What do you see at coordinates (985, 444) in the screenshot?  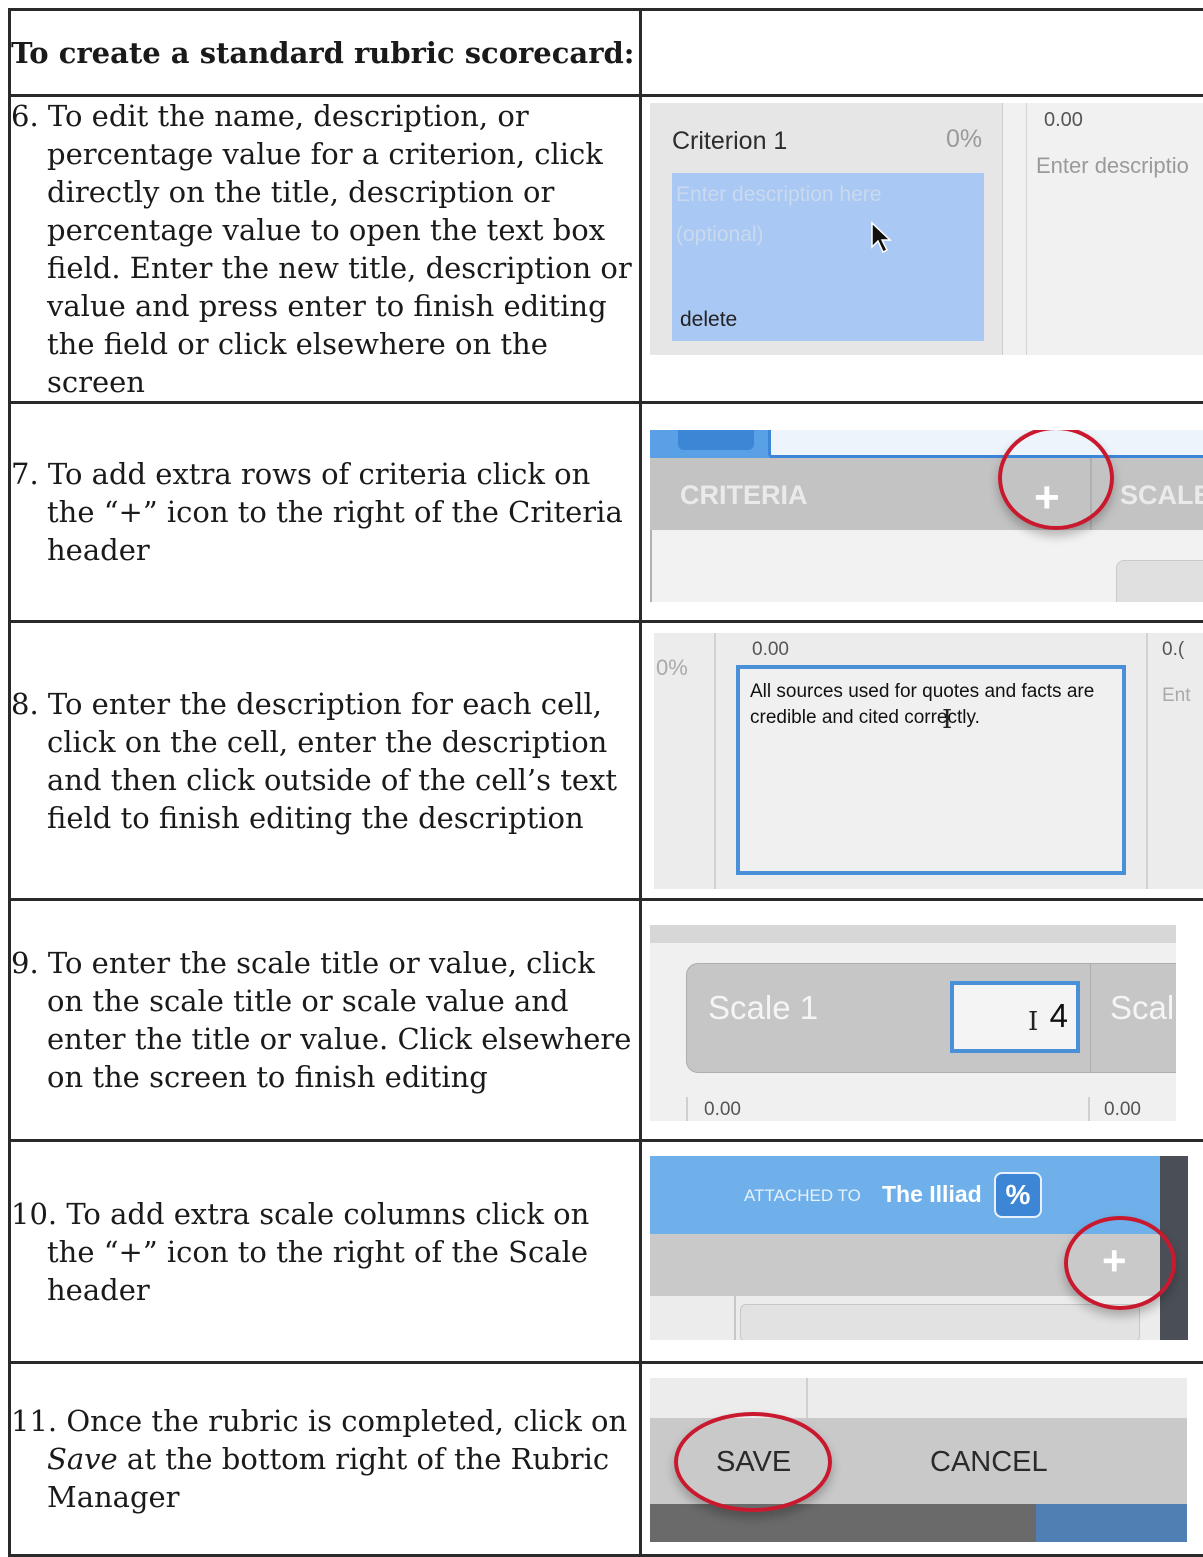 I see `toolbar-field` at bounding box center [985, 444].